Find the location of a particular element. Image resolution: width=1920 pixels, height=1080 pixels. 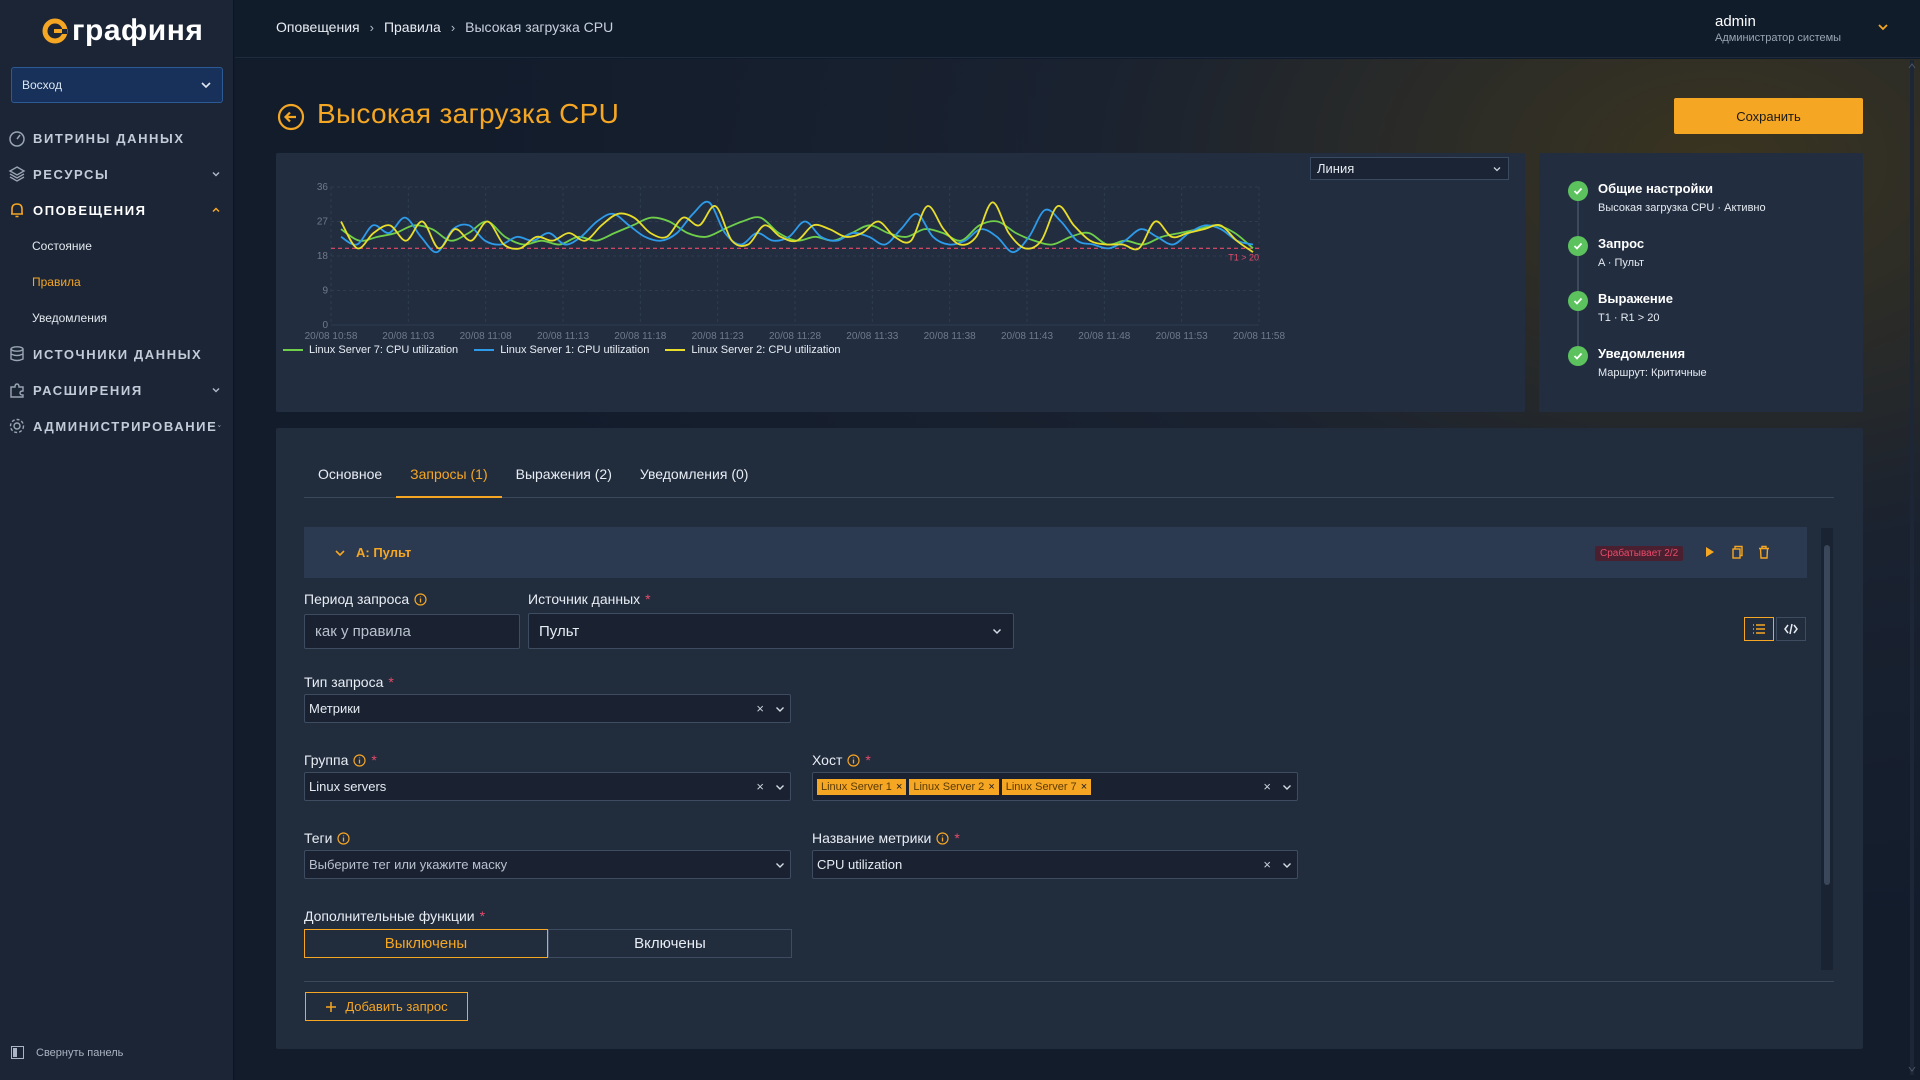

legend-label: Linux Server 1: CPU utilization is located at coordinates (575, 350).